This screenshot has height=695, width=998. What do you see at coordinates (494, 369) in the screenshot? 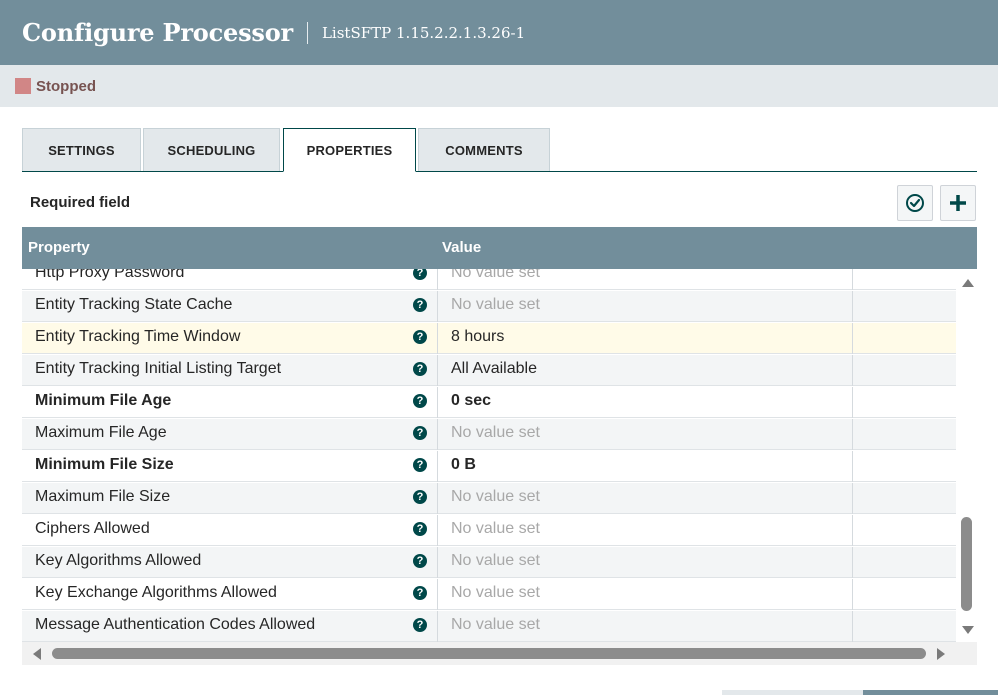
I see `property-value: All Available` at bounding box center [494, 369].